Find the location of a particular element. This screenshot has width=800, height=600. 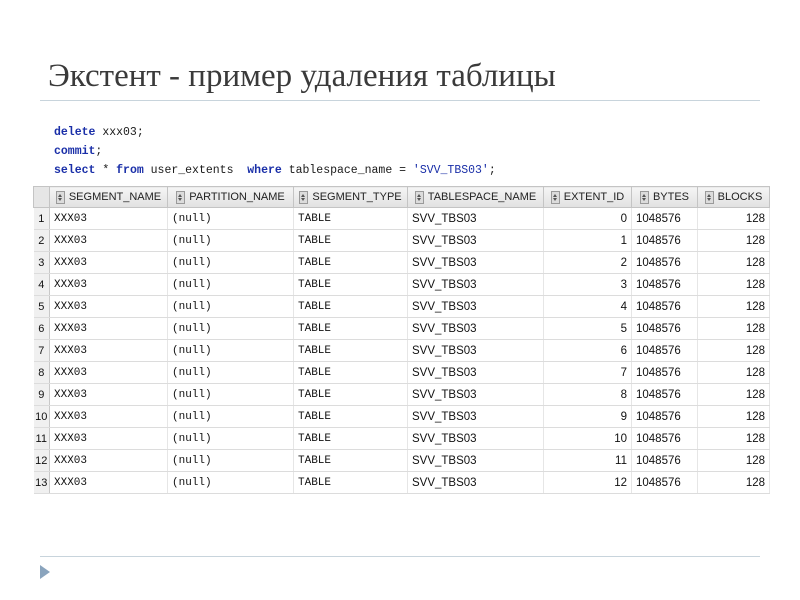

row-number: 4 is located at coordinates (41, 284).